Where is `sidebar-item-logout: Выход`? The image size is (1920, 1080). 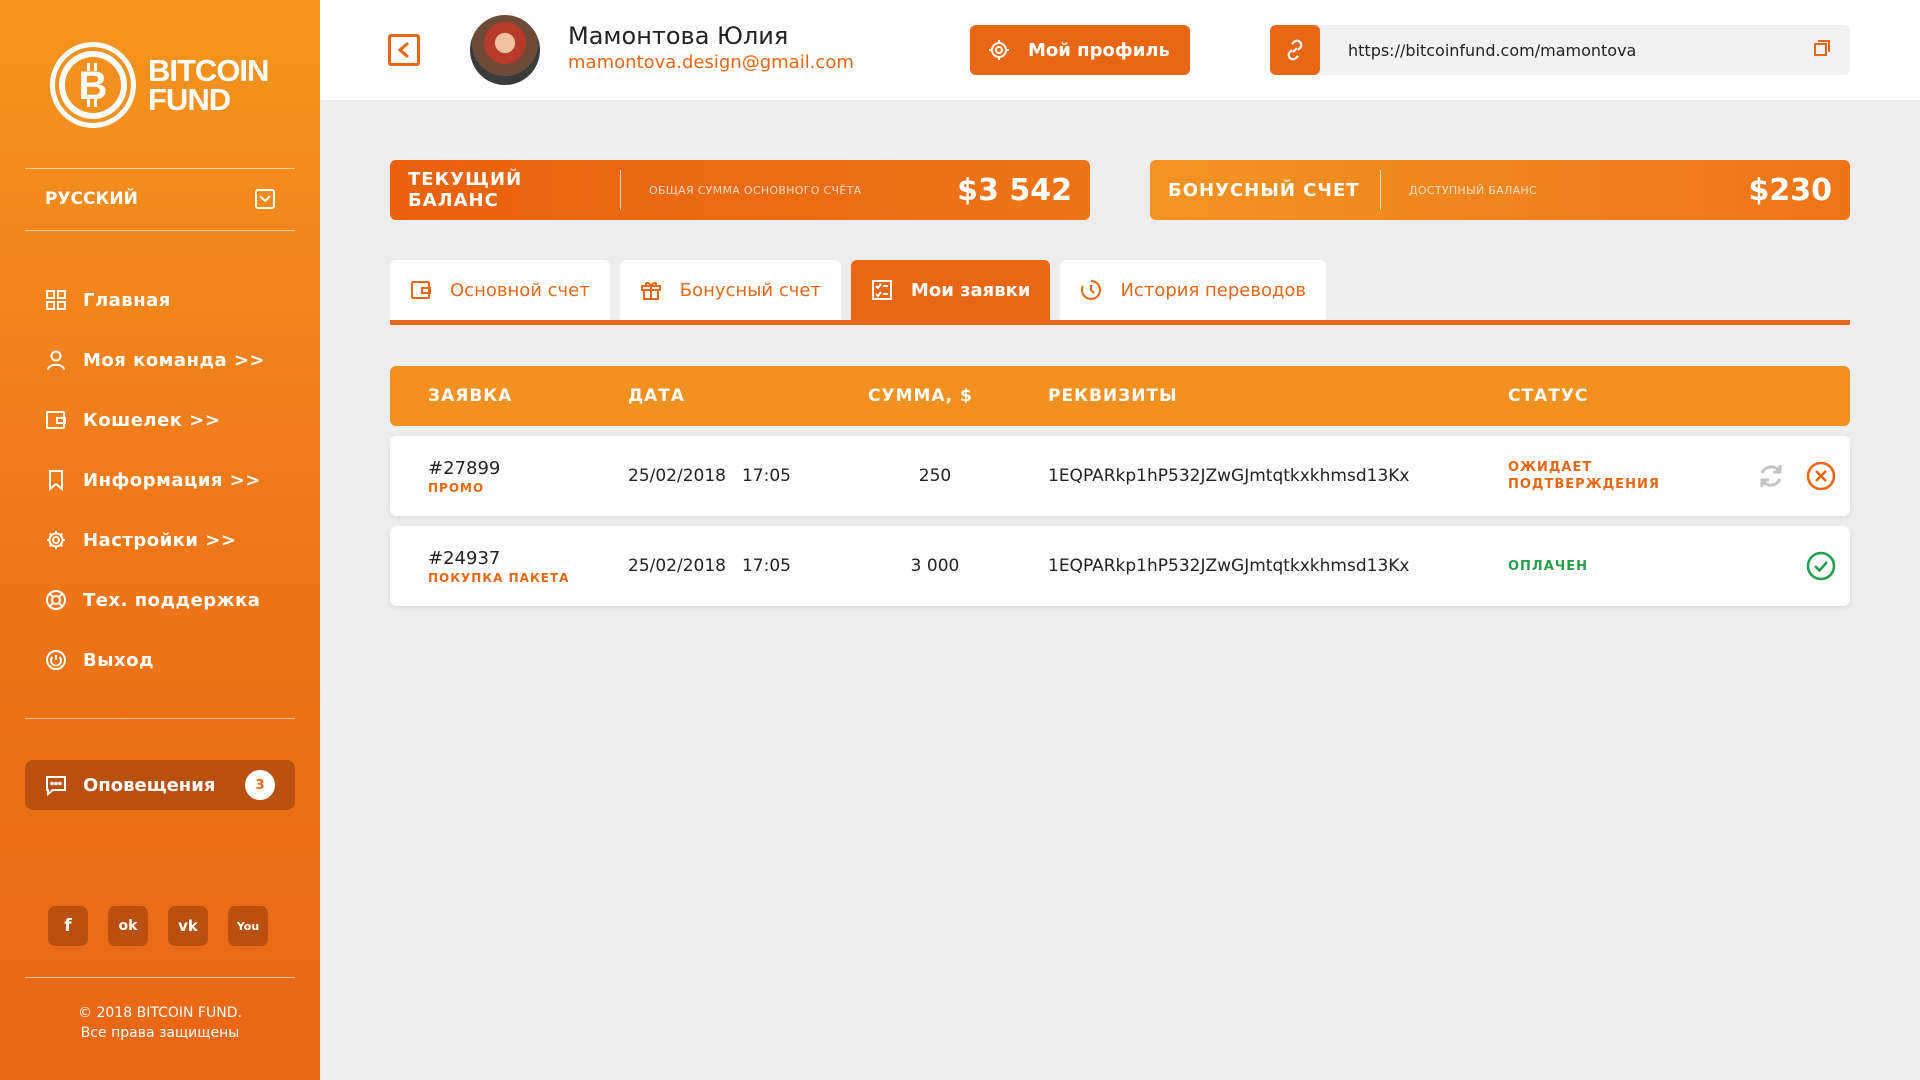
sidebar-item-logout: Выход is located at coordinates (155, 660).